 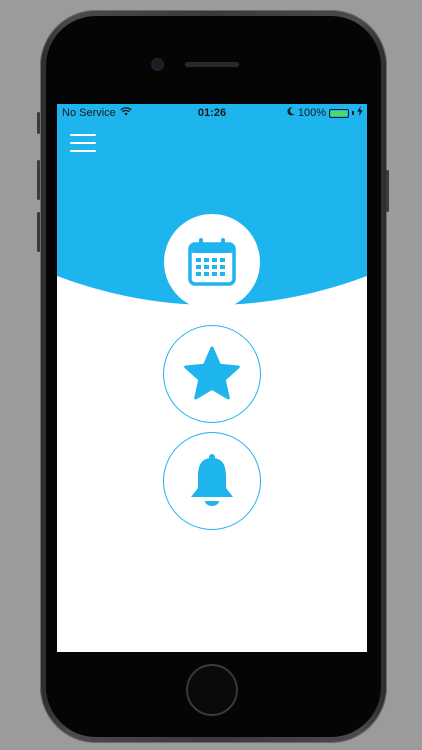 I want to click on battery-tip, so click(x=353, y=113).